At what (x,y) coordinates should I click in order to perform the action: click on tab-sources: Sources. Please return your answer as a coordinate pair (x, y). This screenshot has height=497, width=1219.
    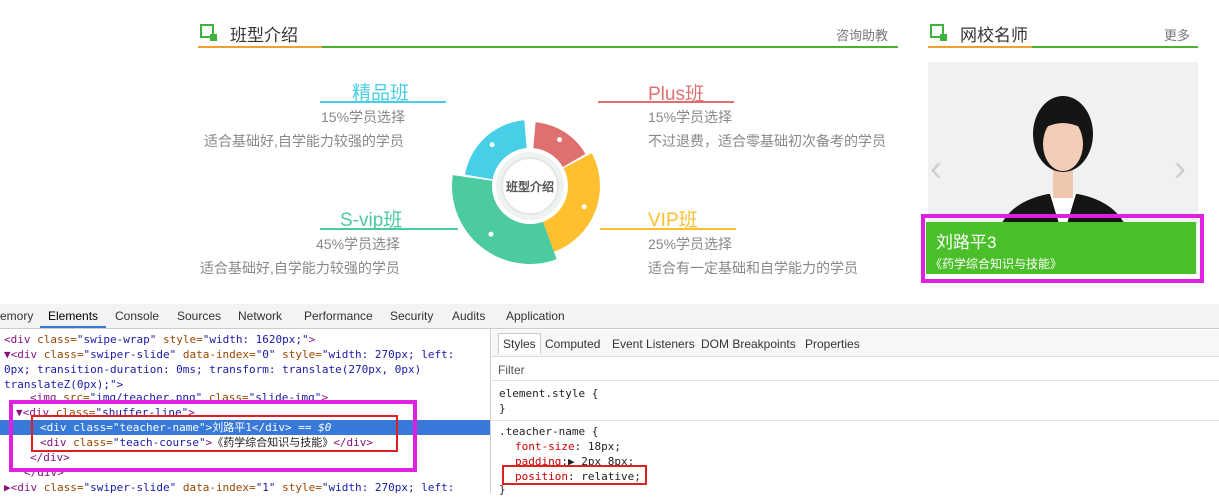
    Looking at the image, I should click on (199, 316).